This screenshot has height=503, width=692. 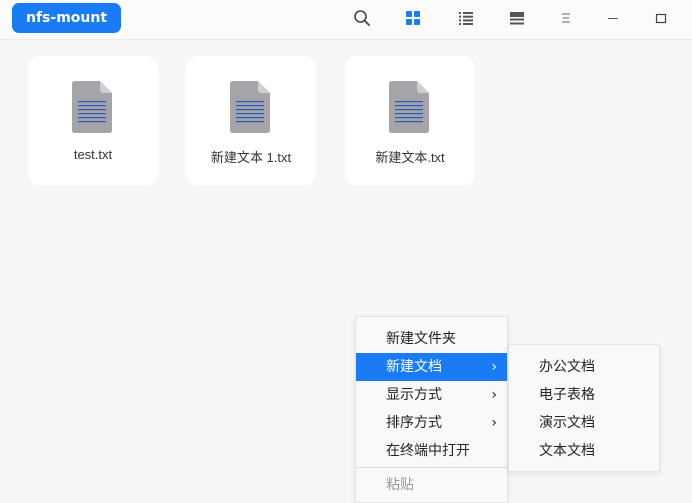 What do you see at coordinates (93, 154) in the screenshot?
I see `file-name: test.txt` at bounding box center [93, 154].